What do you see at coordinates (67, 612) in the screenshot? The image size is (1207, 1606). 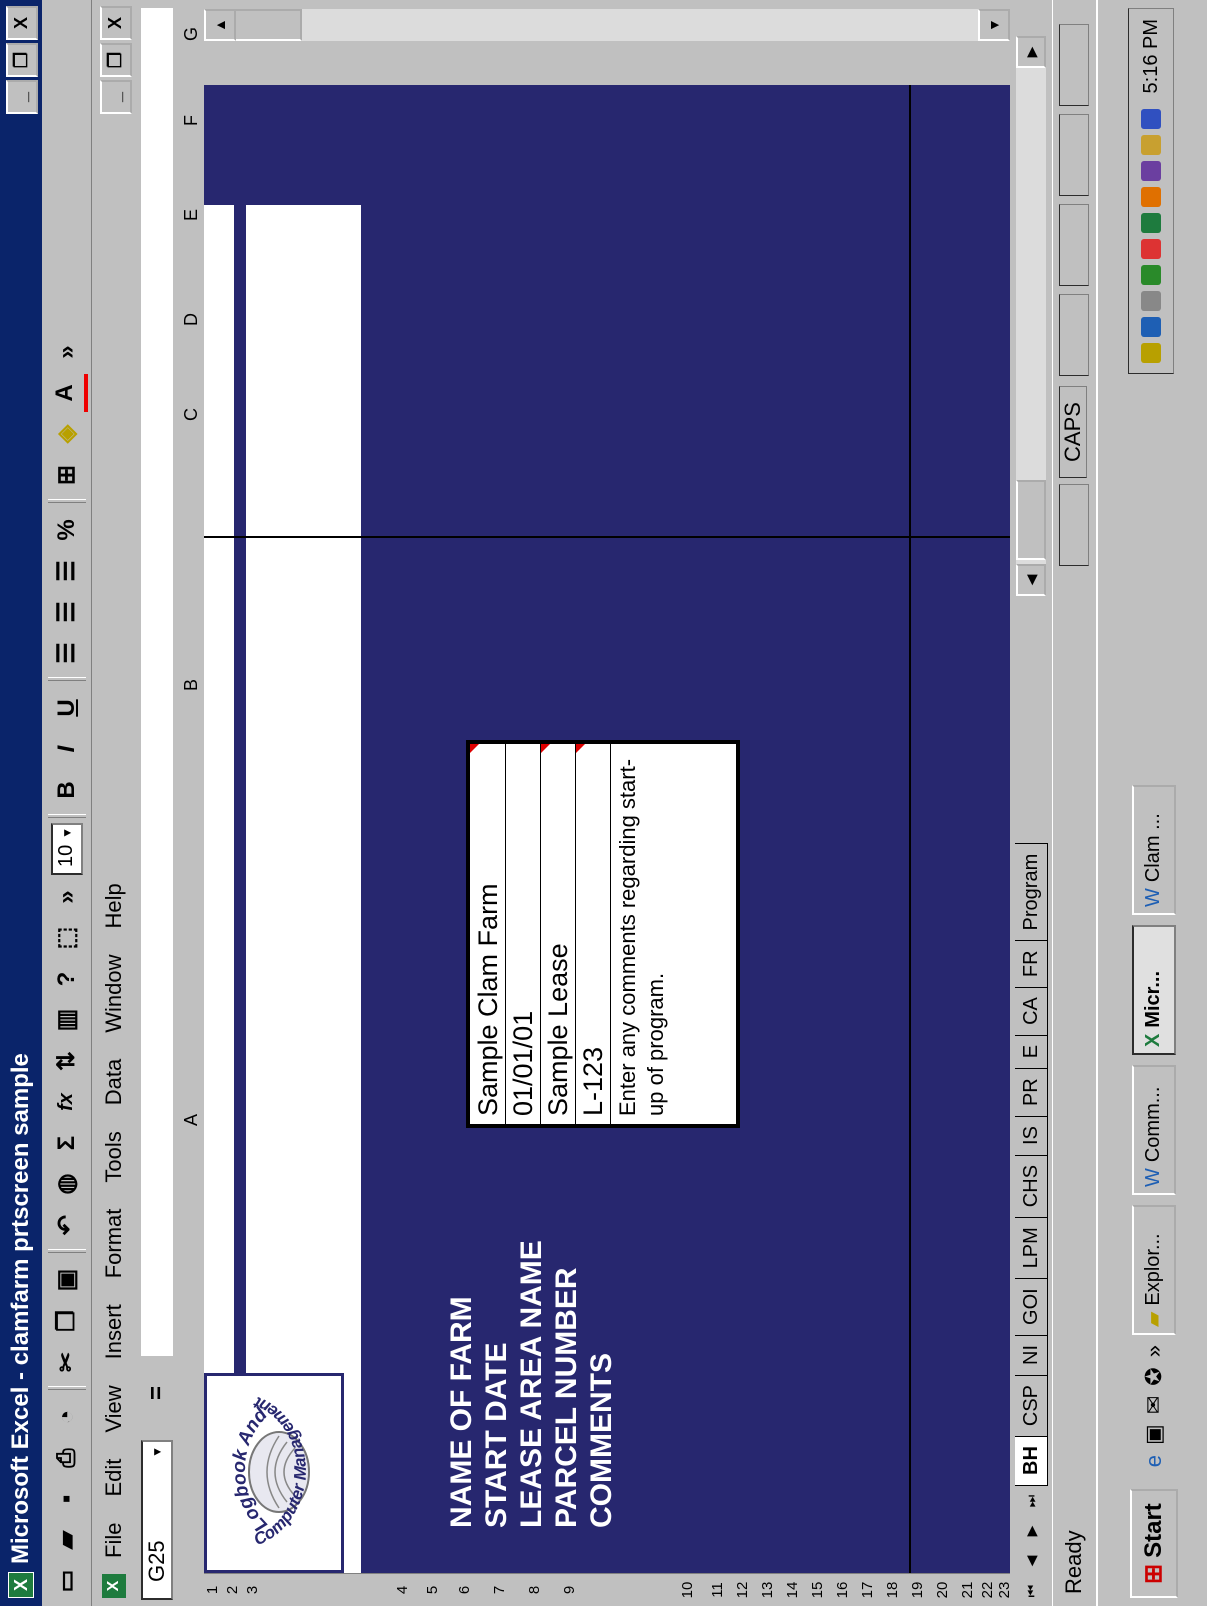 I see `align-center-icon: ☰` at bounding box center [67, 612].